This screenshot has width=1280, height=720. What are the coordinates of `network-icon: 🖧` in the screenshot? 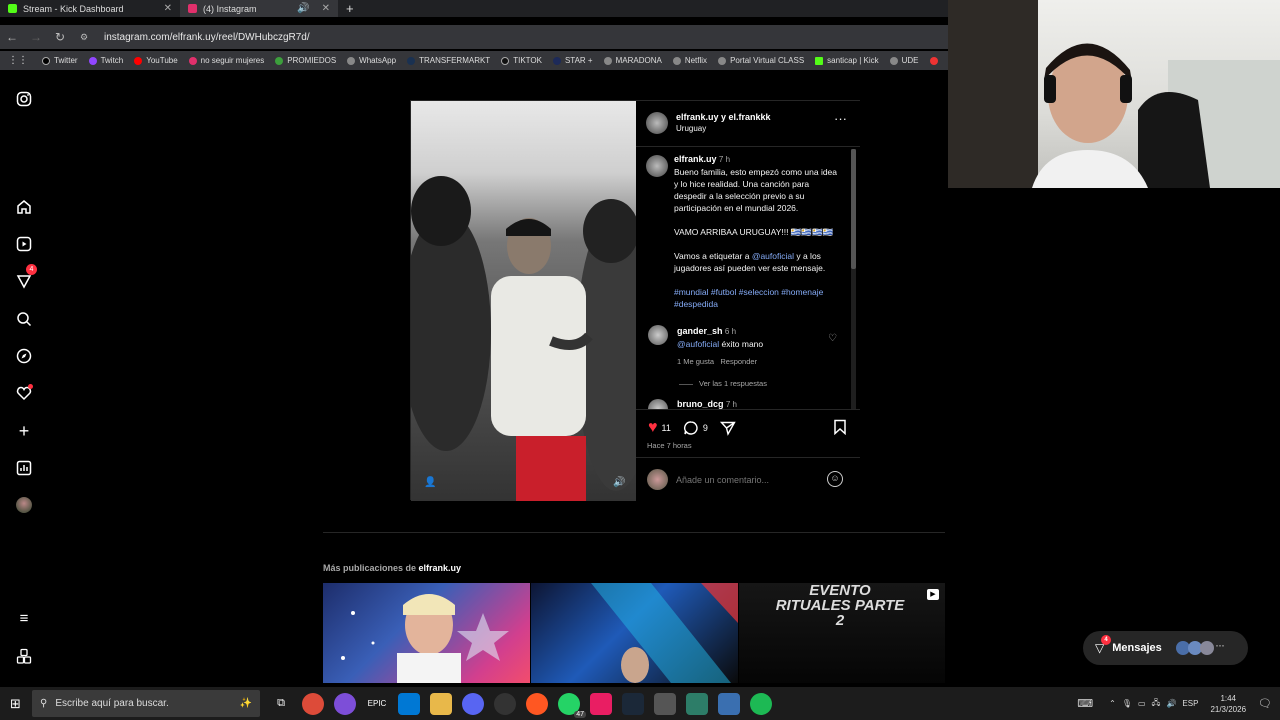 It's located at (1156, 704).